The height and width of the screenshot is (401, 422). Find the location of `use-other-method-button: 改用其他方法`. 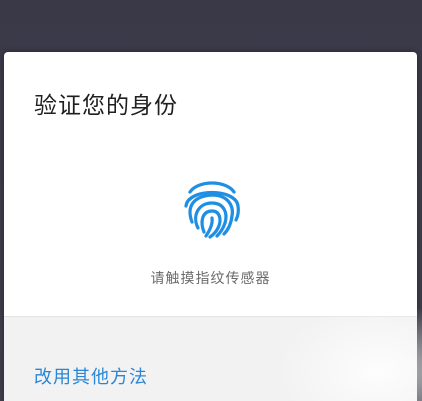

use-other-method-button: 改用其他方法 is located at coordinates (91, 376).